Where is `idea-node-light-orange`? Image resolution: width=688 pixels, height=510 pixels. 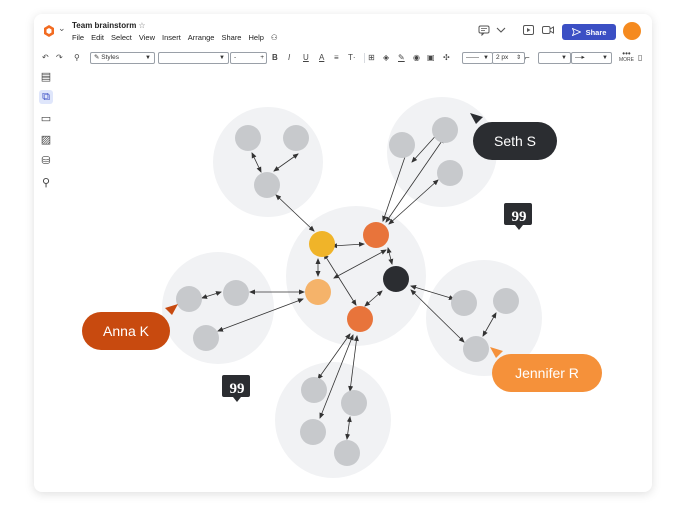
idea-node-light-orange is located at coordinates (318, 292).